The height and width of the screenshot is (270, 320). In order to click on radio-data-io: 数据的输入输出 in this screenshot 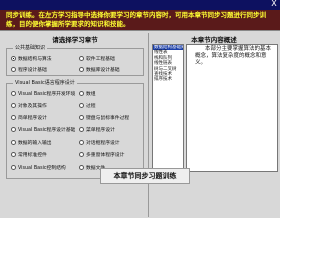, I will do `click(31, 142)`.